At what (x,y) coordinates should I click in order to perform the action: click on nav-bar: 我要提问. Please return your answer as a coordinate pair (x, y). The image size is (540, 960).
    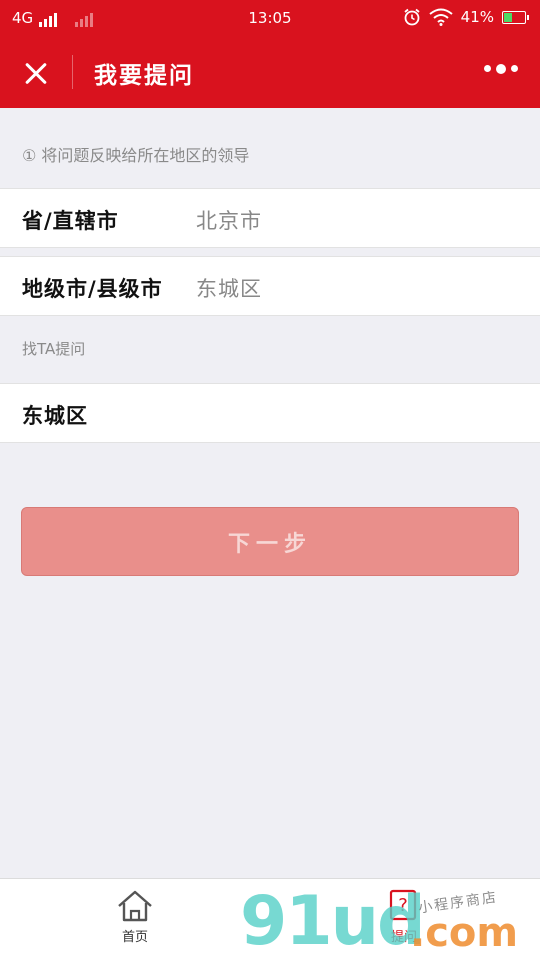
    Looking at the image, I should click on (270, 72).